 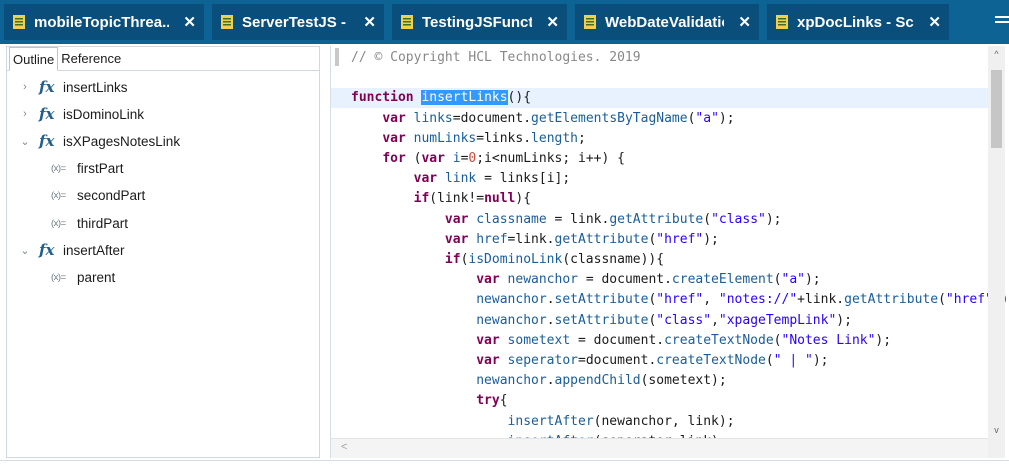 What do you see at coordinates (100, 141) in the screenshot?
I see `outline-item-isxpagesnoteslink: ⌄ fx isXPagesNotesLink` at bounding box center [100, 141].